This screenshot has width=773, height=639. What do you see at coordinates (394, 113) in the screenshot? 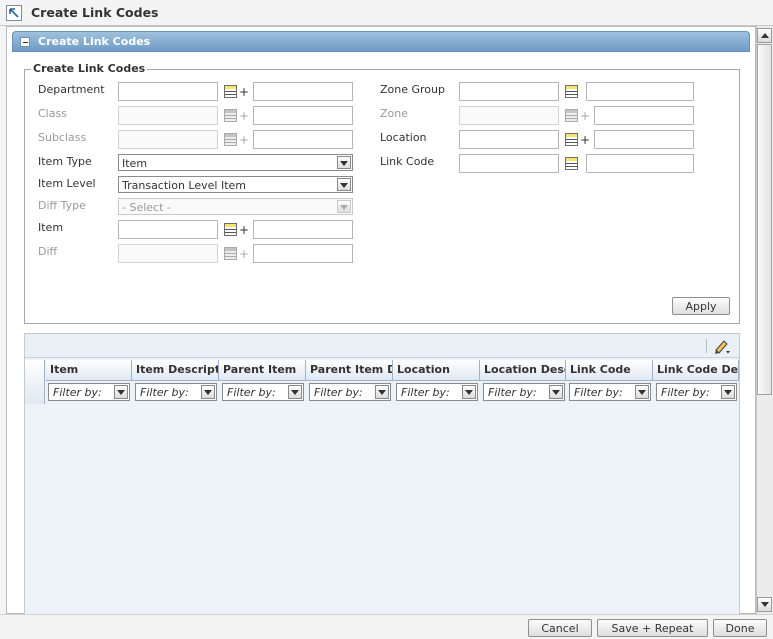
I see `zone-label: Zone` at bounding box center [394, 113].